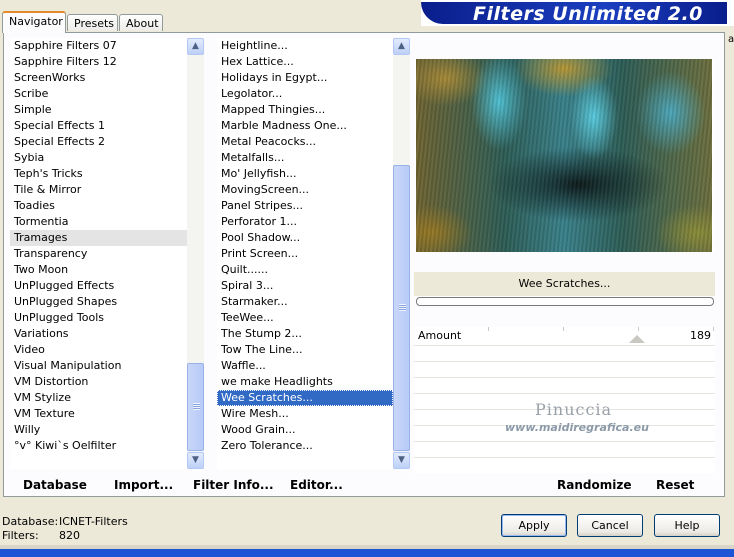  What do you see at coordinates (98, 62) in the screenshot?
I see `category-list-item: Sapphire Filters 12` at bounding box center [98, 62].